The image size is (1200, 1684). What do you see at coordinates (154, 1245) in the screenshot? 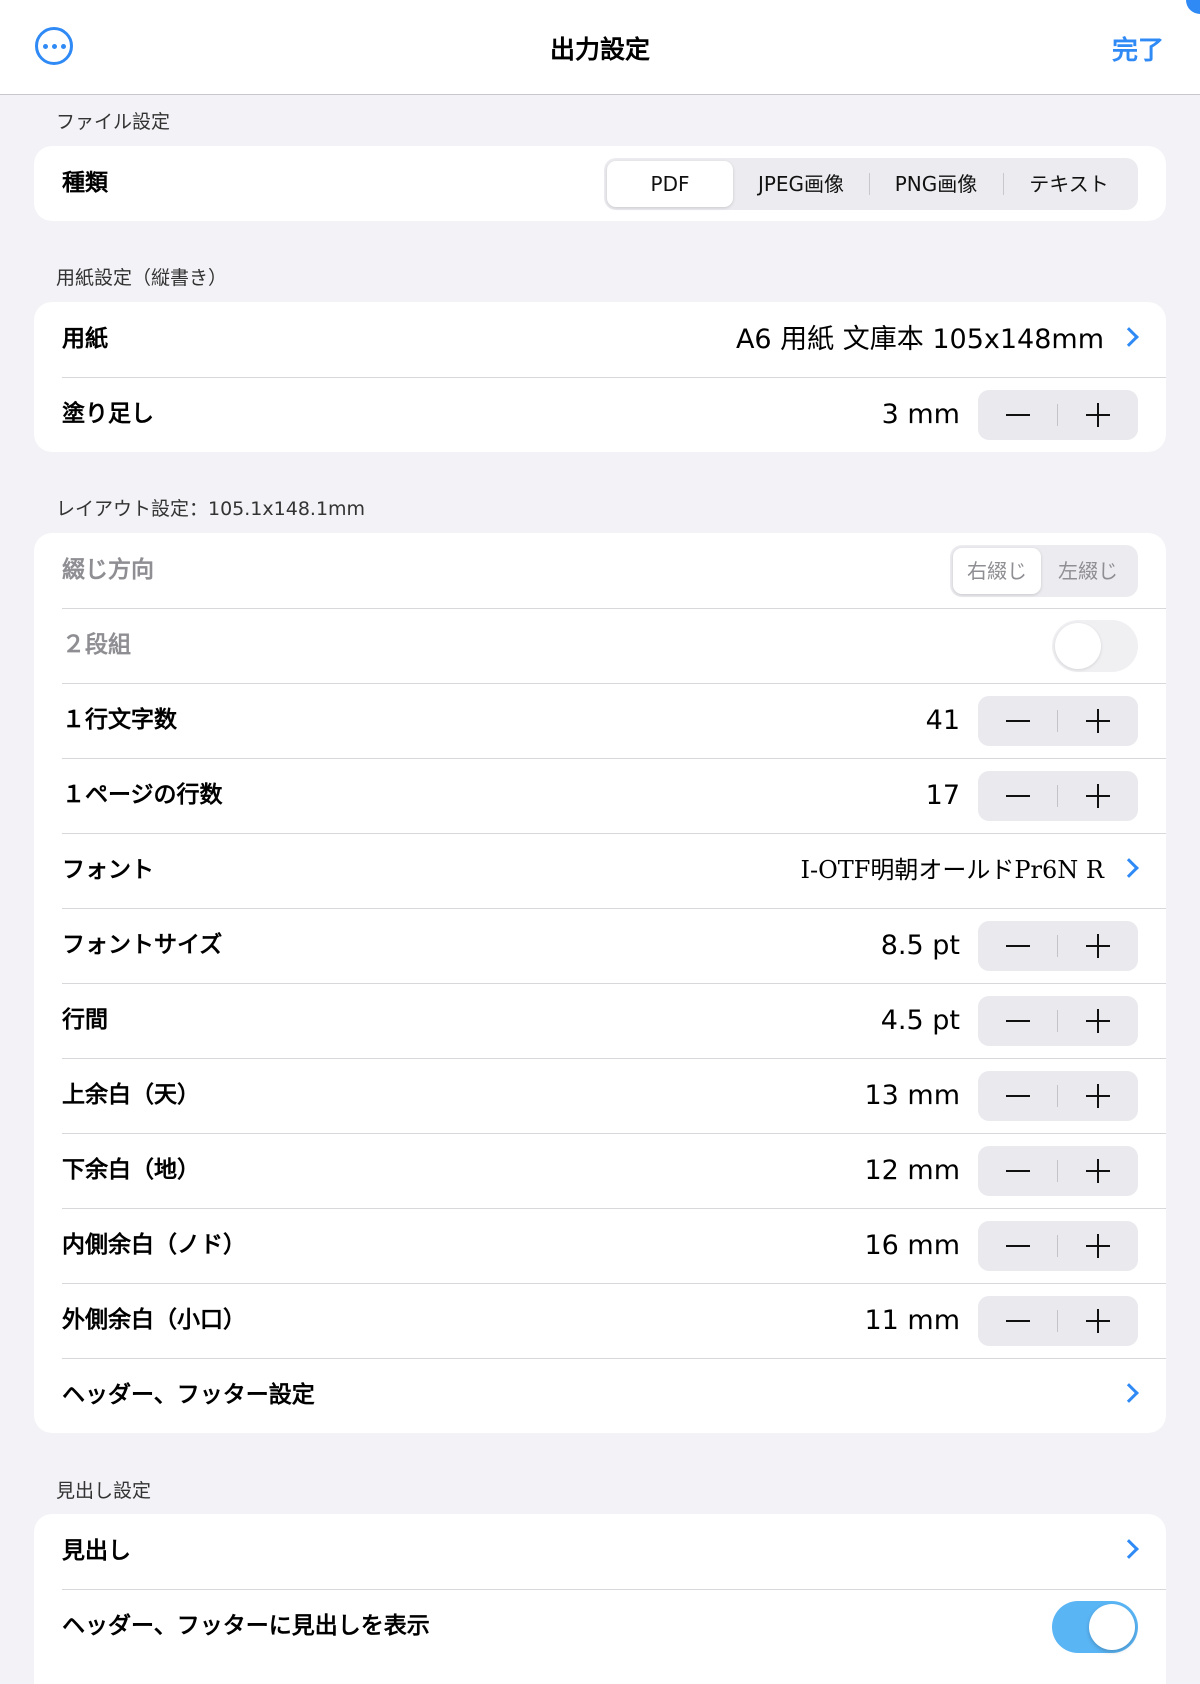
I see `inner-margin-label: 内側余白（ノド）` at bounding box center [154, 1245].